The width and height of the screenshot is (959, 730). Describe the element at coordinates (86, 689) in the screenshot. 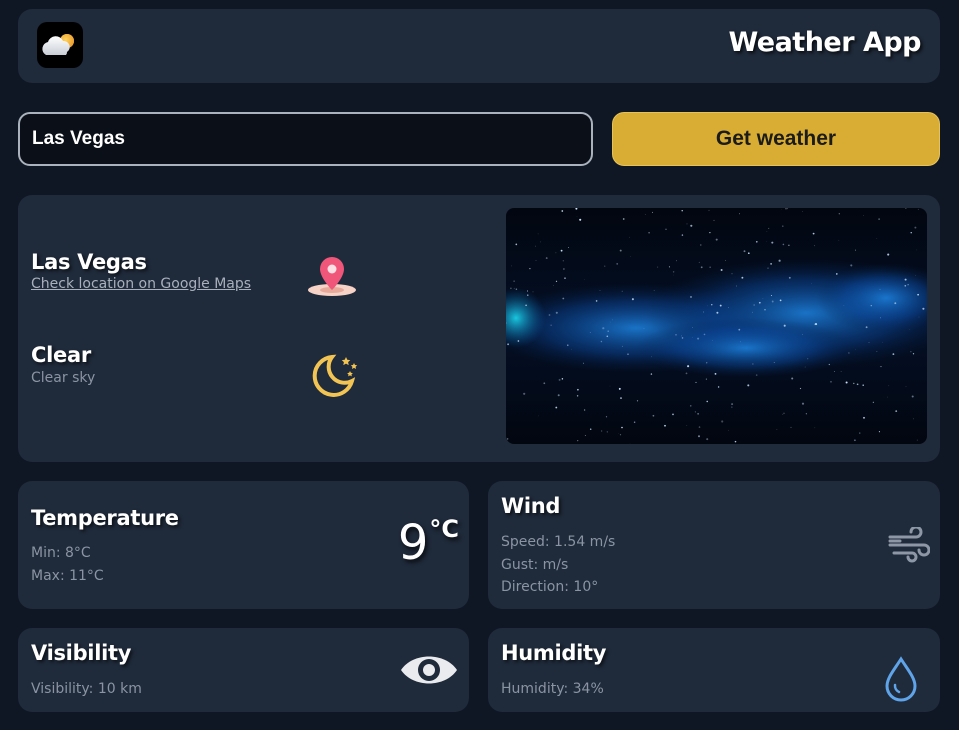

I see `visibility-value: Visibility: 10 km` at that location.